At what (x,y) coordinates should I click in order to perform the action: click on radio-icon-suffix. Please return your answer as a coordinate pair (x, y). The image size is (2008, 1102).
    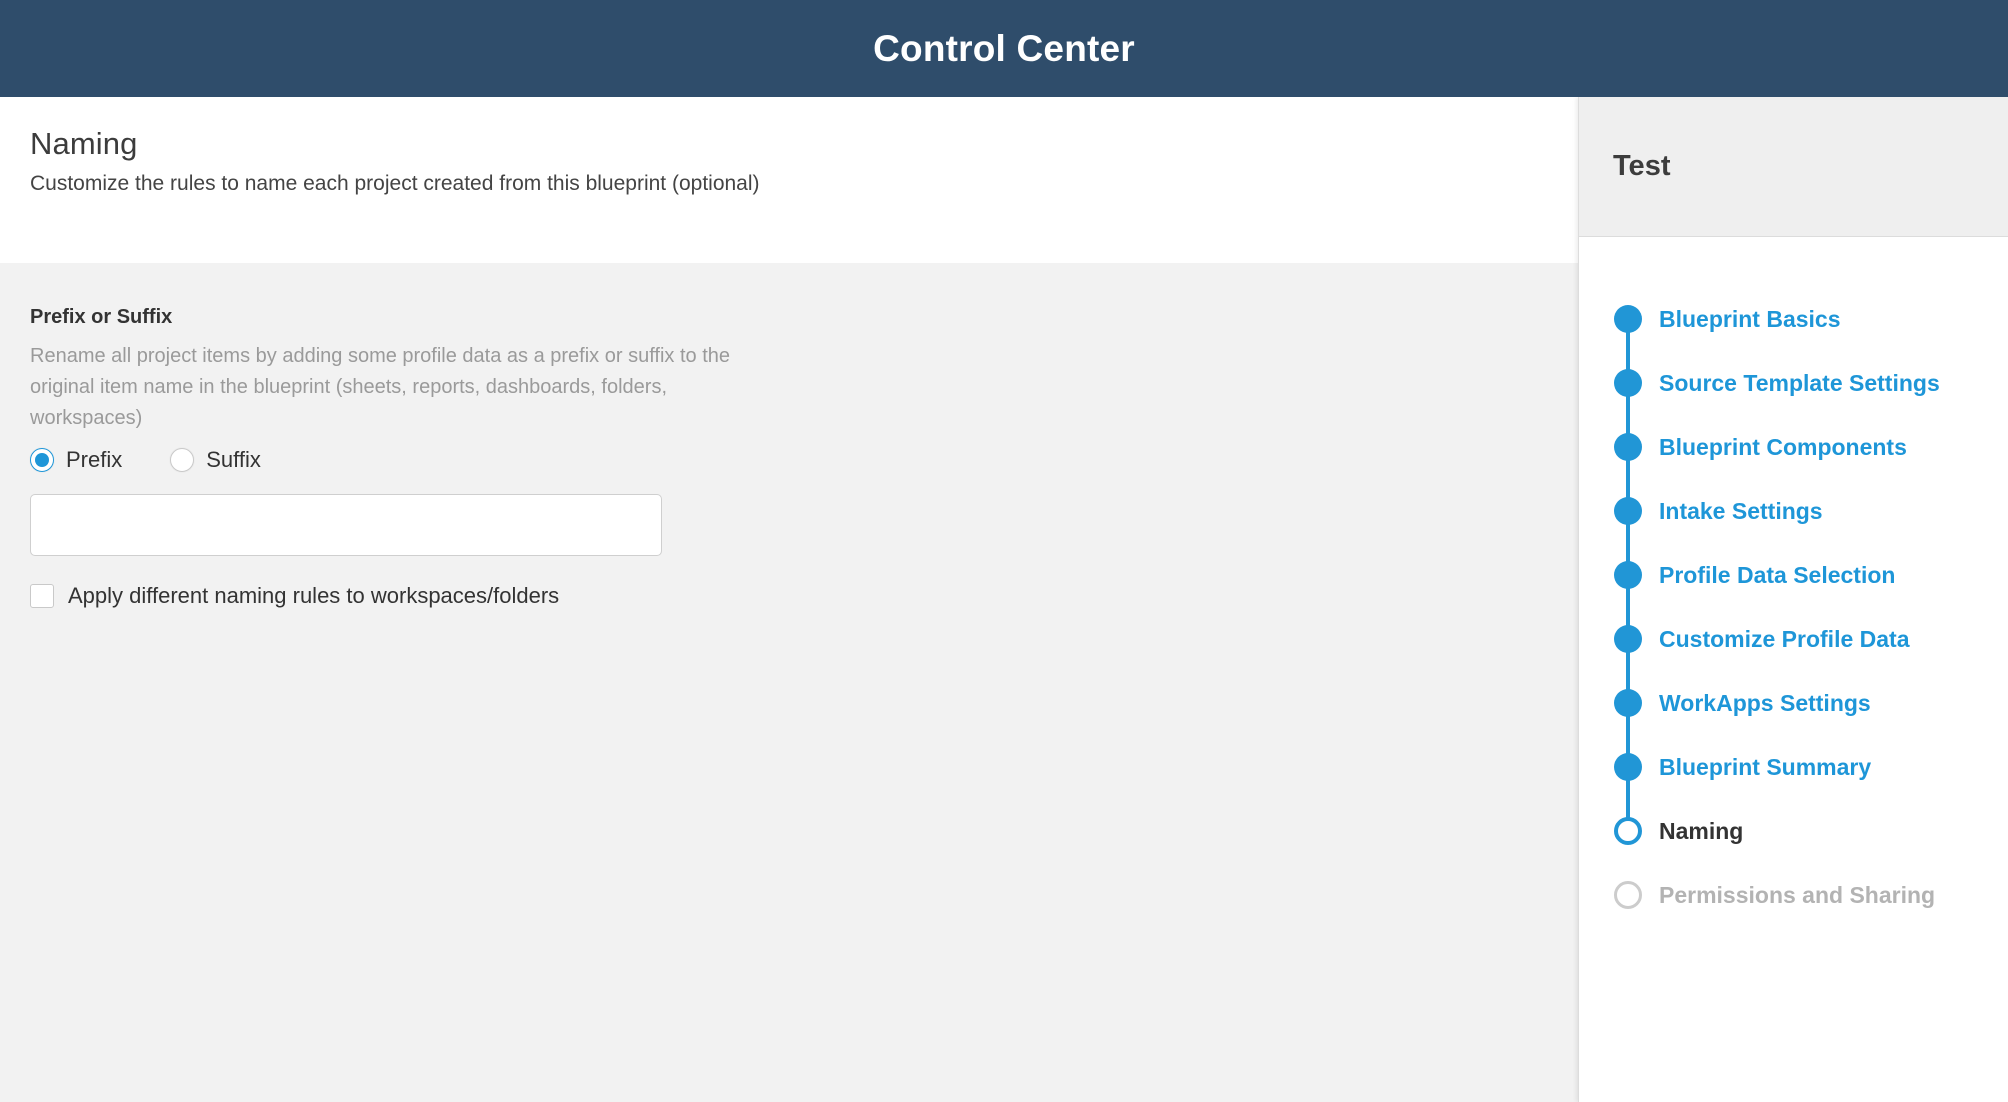
    Looking at the image, I should click on (182, 460).